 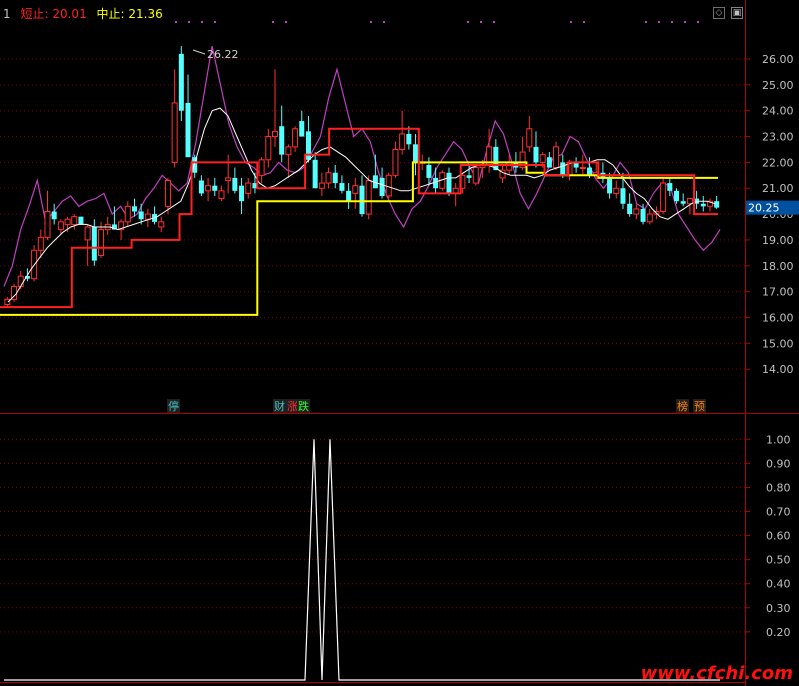 What do you see at coordinates (778, 137) in the screenshot?
I see `y-tick-label: 23.00` at bounding box center [778, 137].